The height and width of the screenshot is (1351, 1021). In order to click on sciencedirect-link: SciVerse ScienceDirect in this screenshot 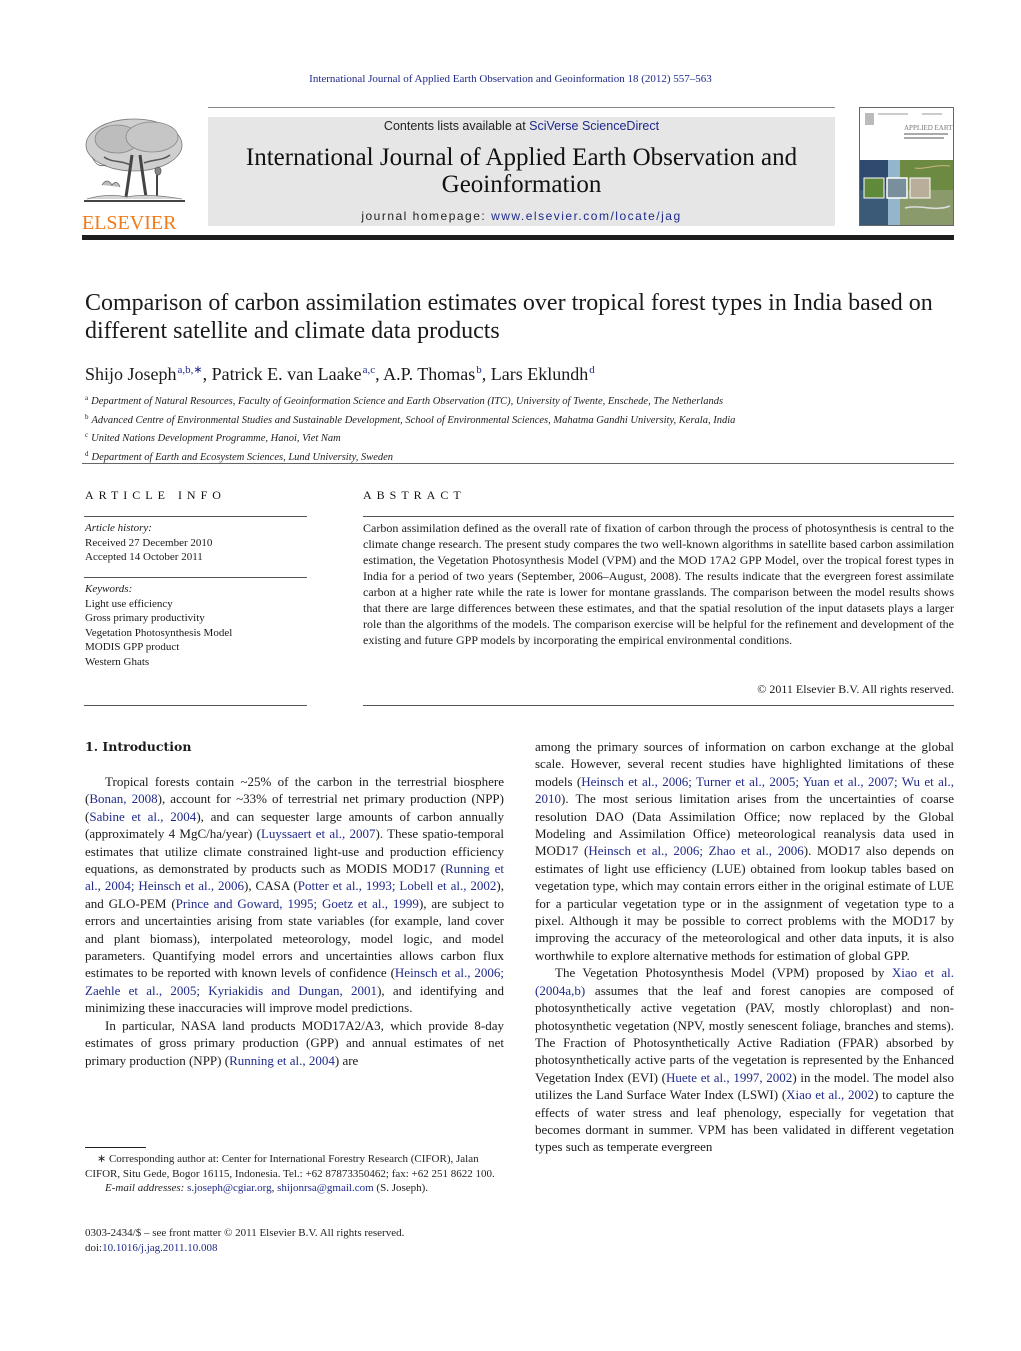, I will do `click(594, 126)`.